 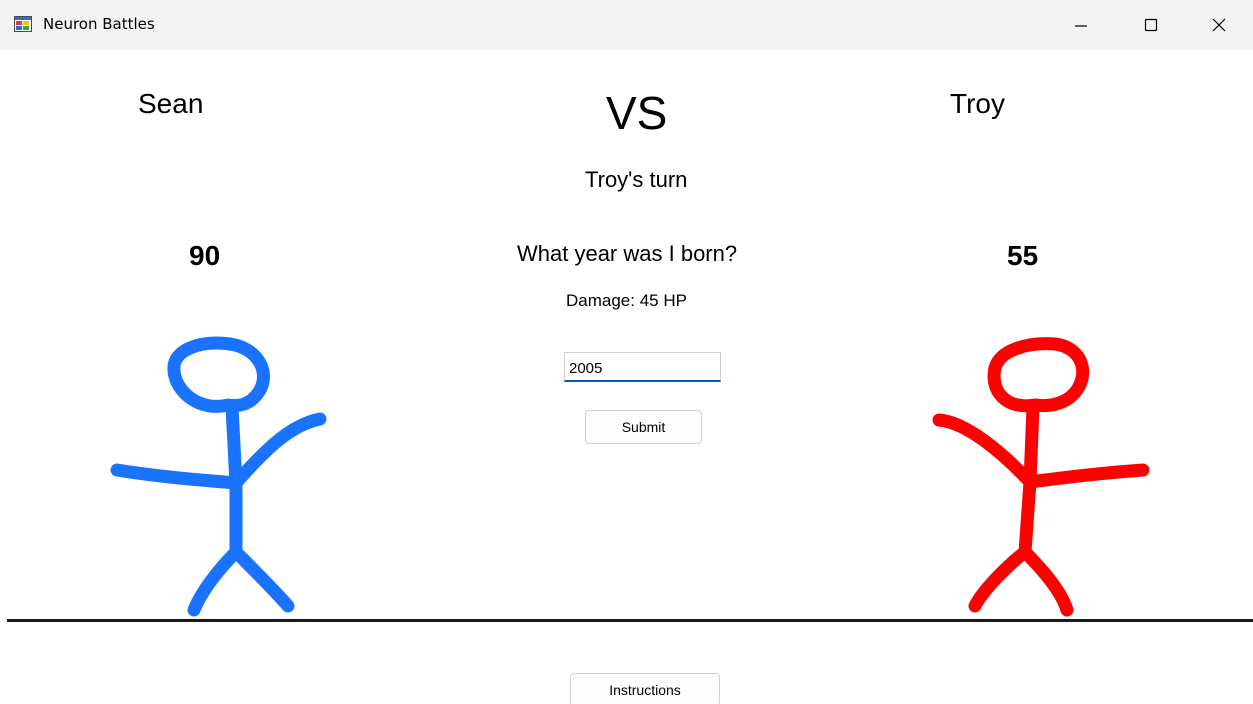 What do you see at coordinates (643, 427) in the screenshot?
I see `submit-button: Submit` at bounding box center [643, 427].